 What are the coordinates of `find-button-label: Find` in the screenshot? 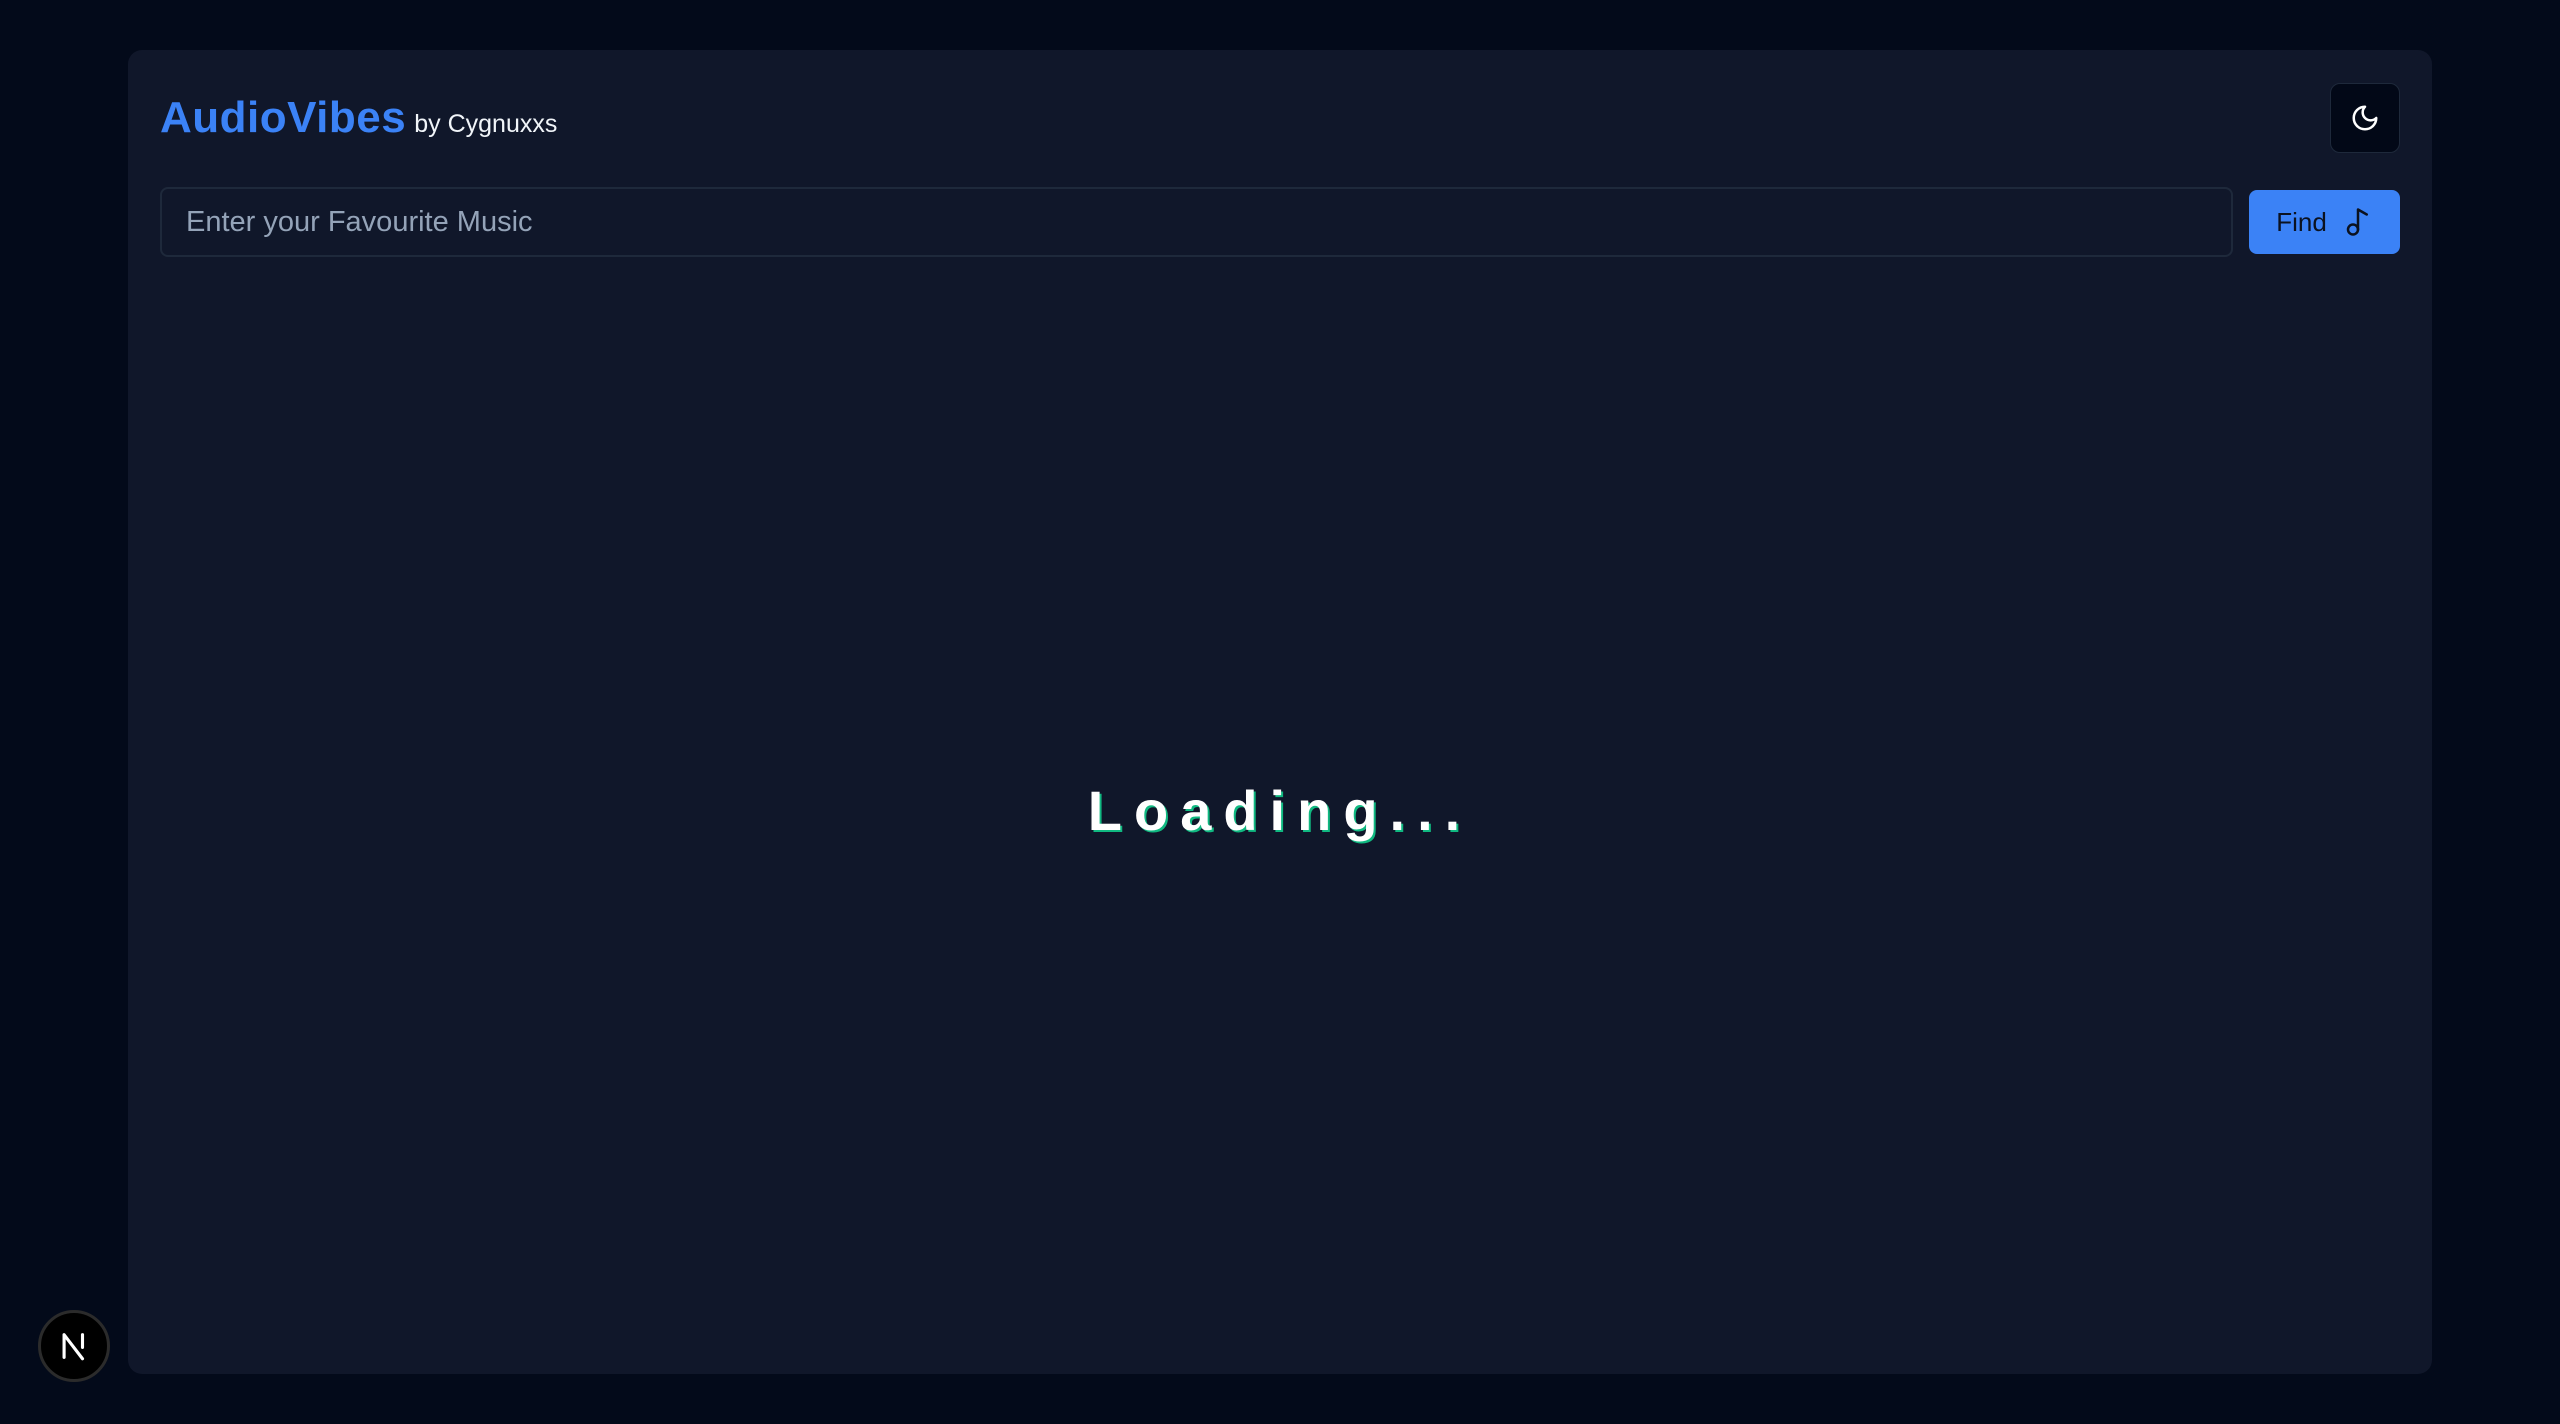 It's located at (2301, 221).